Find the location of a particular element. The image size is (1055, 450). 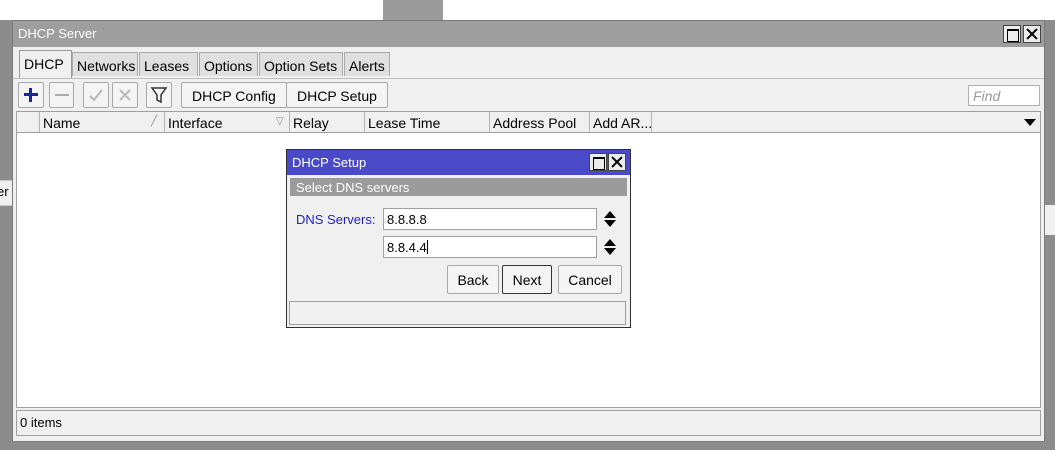

background-window-edge is located at coordinates (1050, 220).